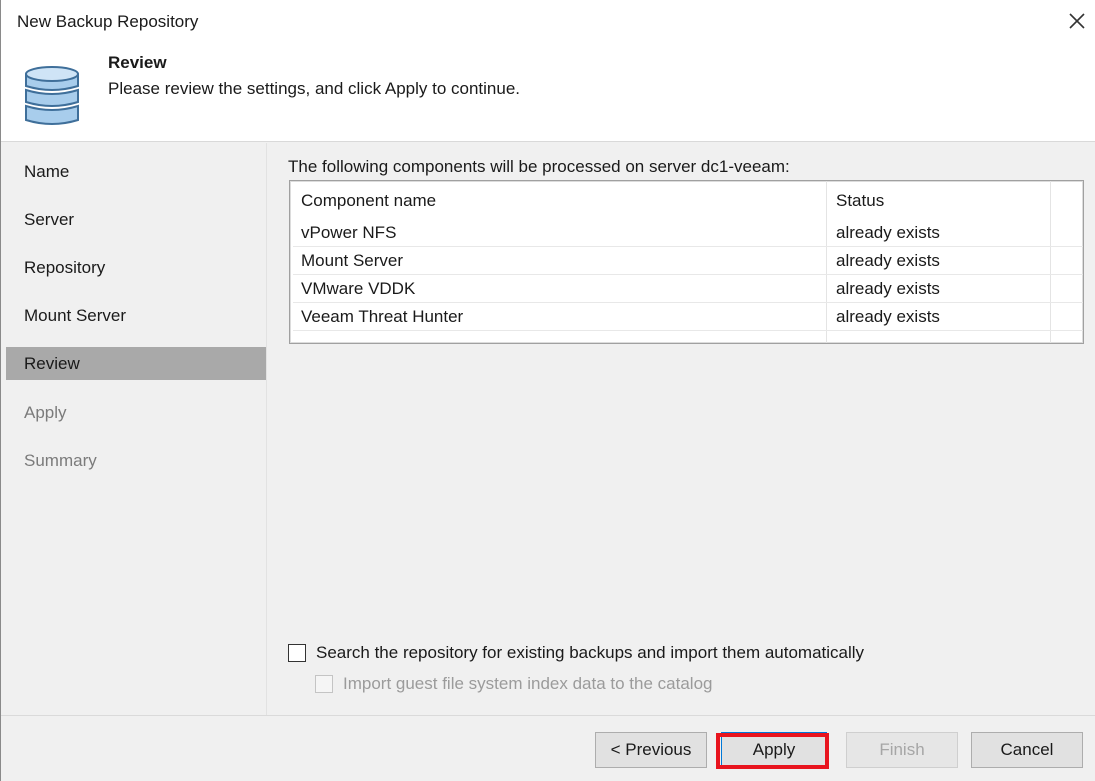  What do you see at coordinates (136, 171) in the screenshot?
I see `nav-item-name: Name` at bounding box center [136, 171].